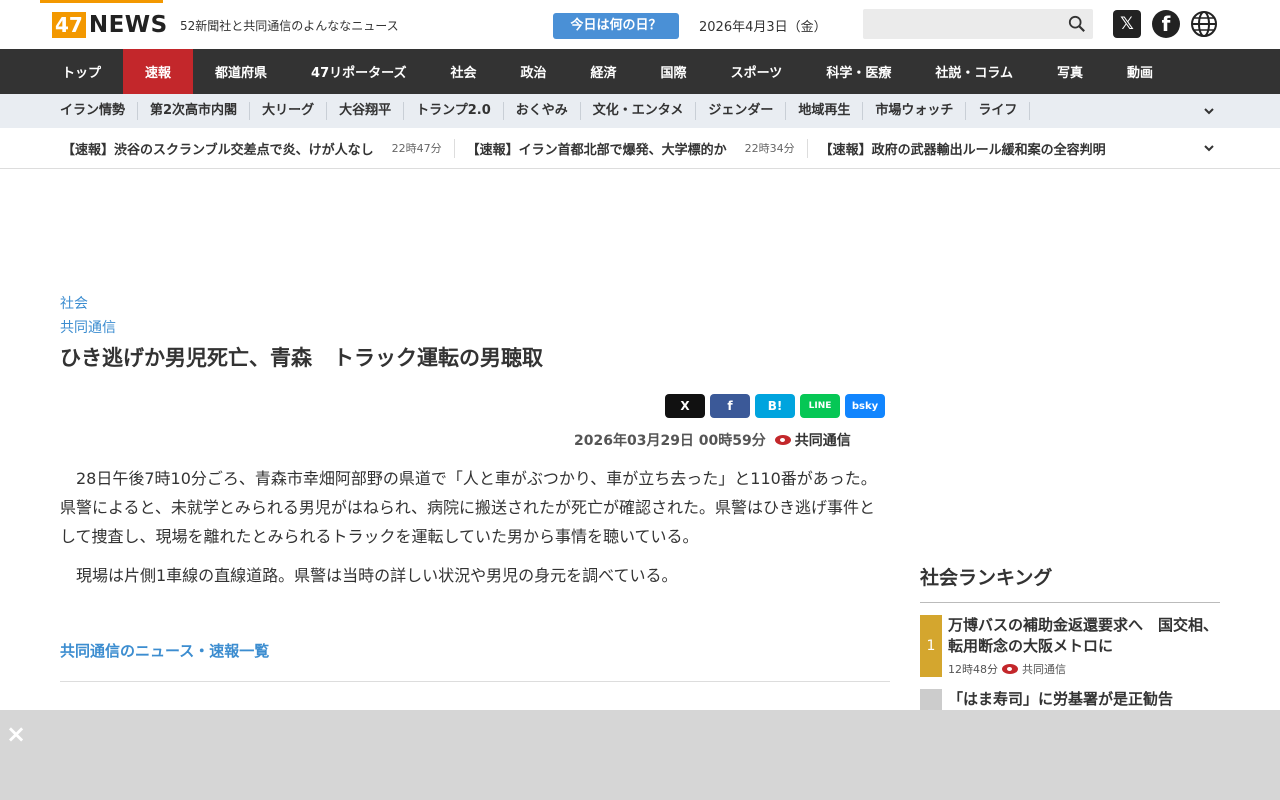  Describe the element at coordinates (377, 575) in the screenshot. I see `article-paragraph: 現場は片側1車線の直線道路。県警は当時の詳しい状況や男児の身元を調べている。` at that location.